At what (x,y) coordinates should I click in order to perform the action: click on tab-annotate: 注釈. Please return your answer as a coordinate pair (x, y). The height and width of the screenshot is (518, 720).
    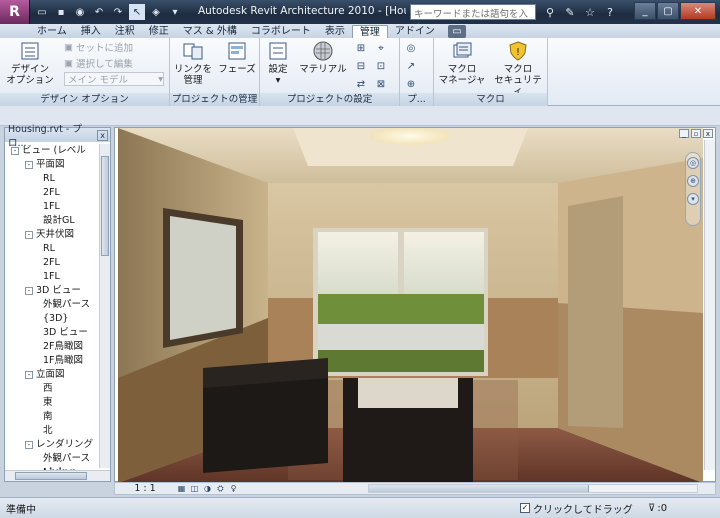
    Looking at the image, I should click on (125, 31).